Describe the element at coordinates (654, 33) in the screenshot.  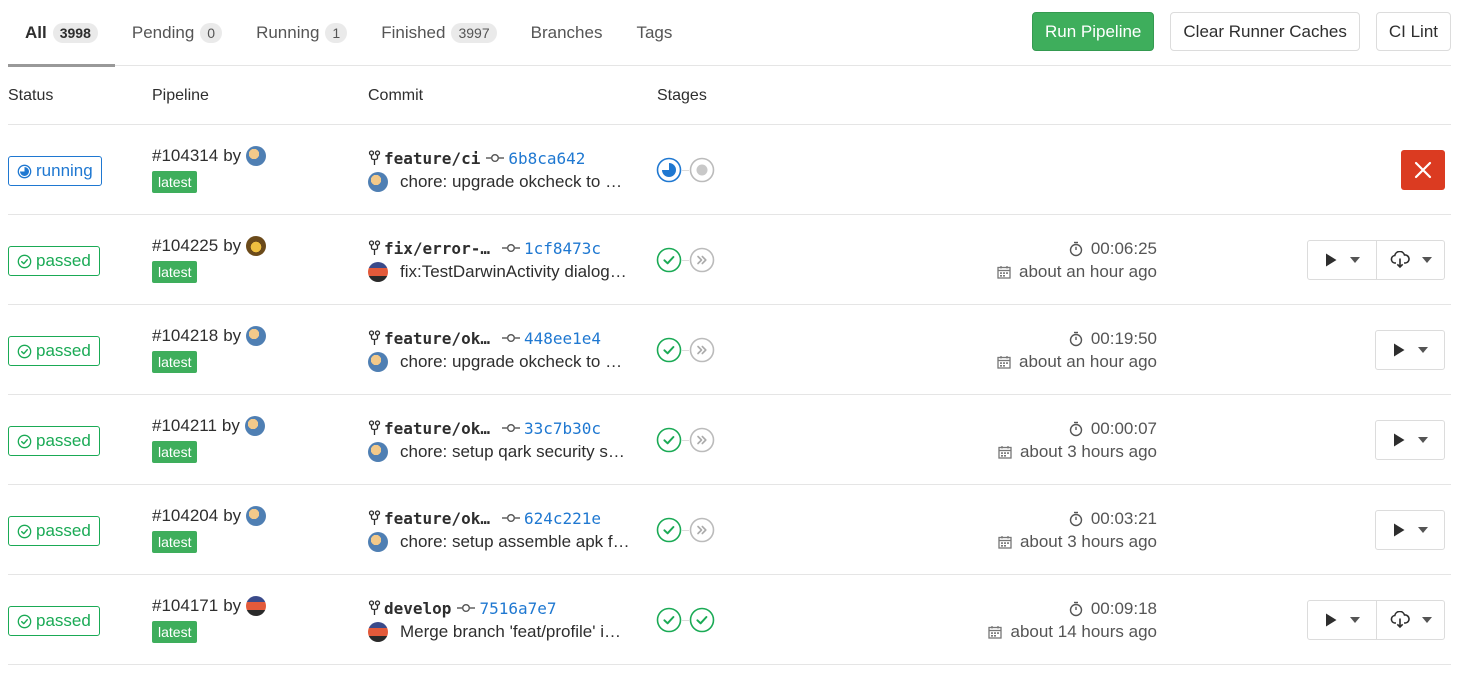
I see `tab-tags: Tags` at that location.